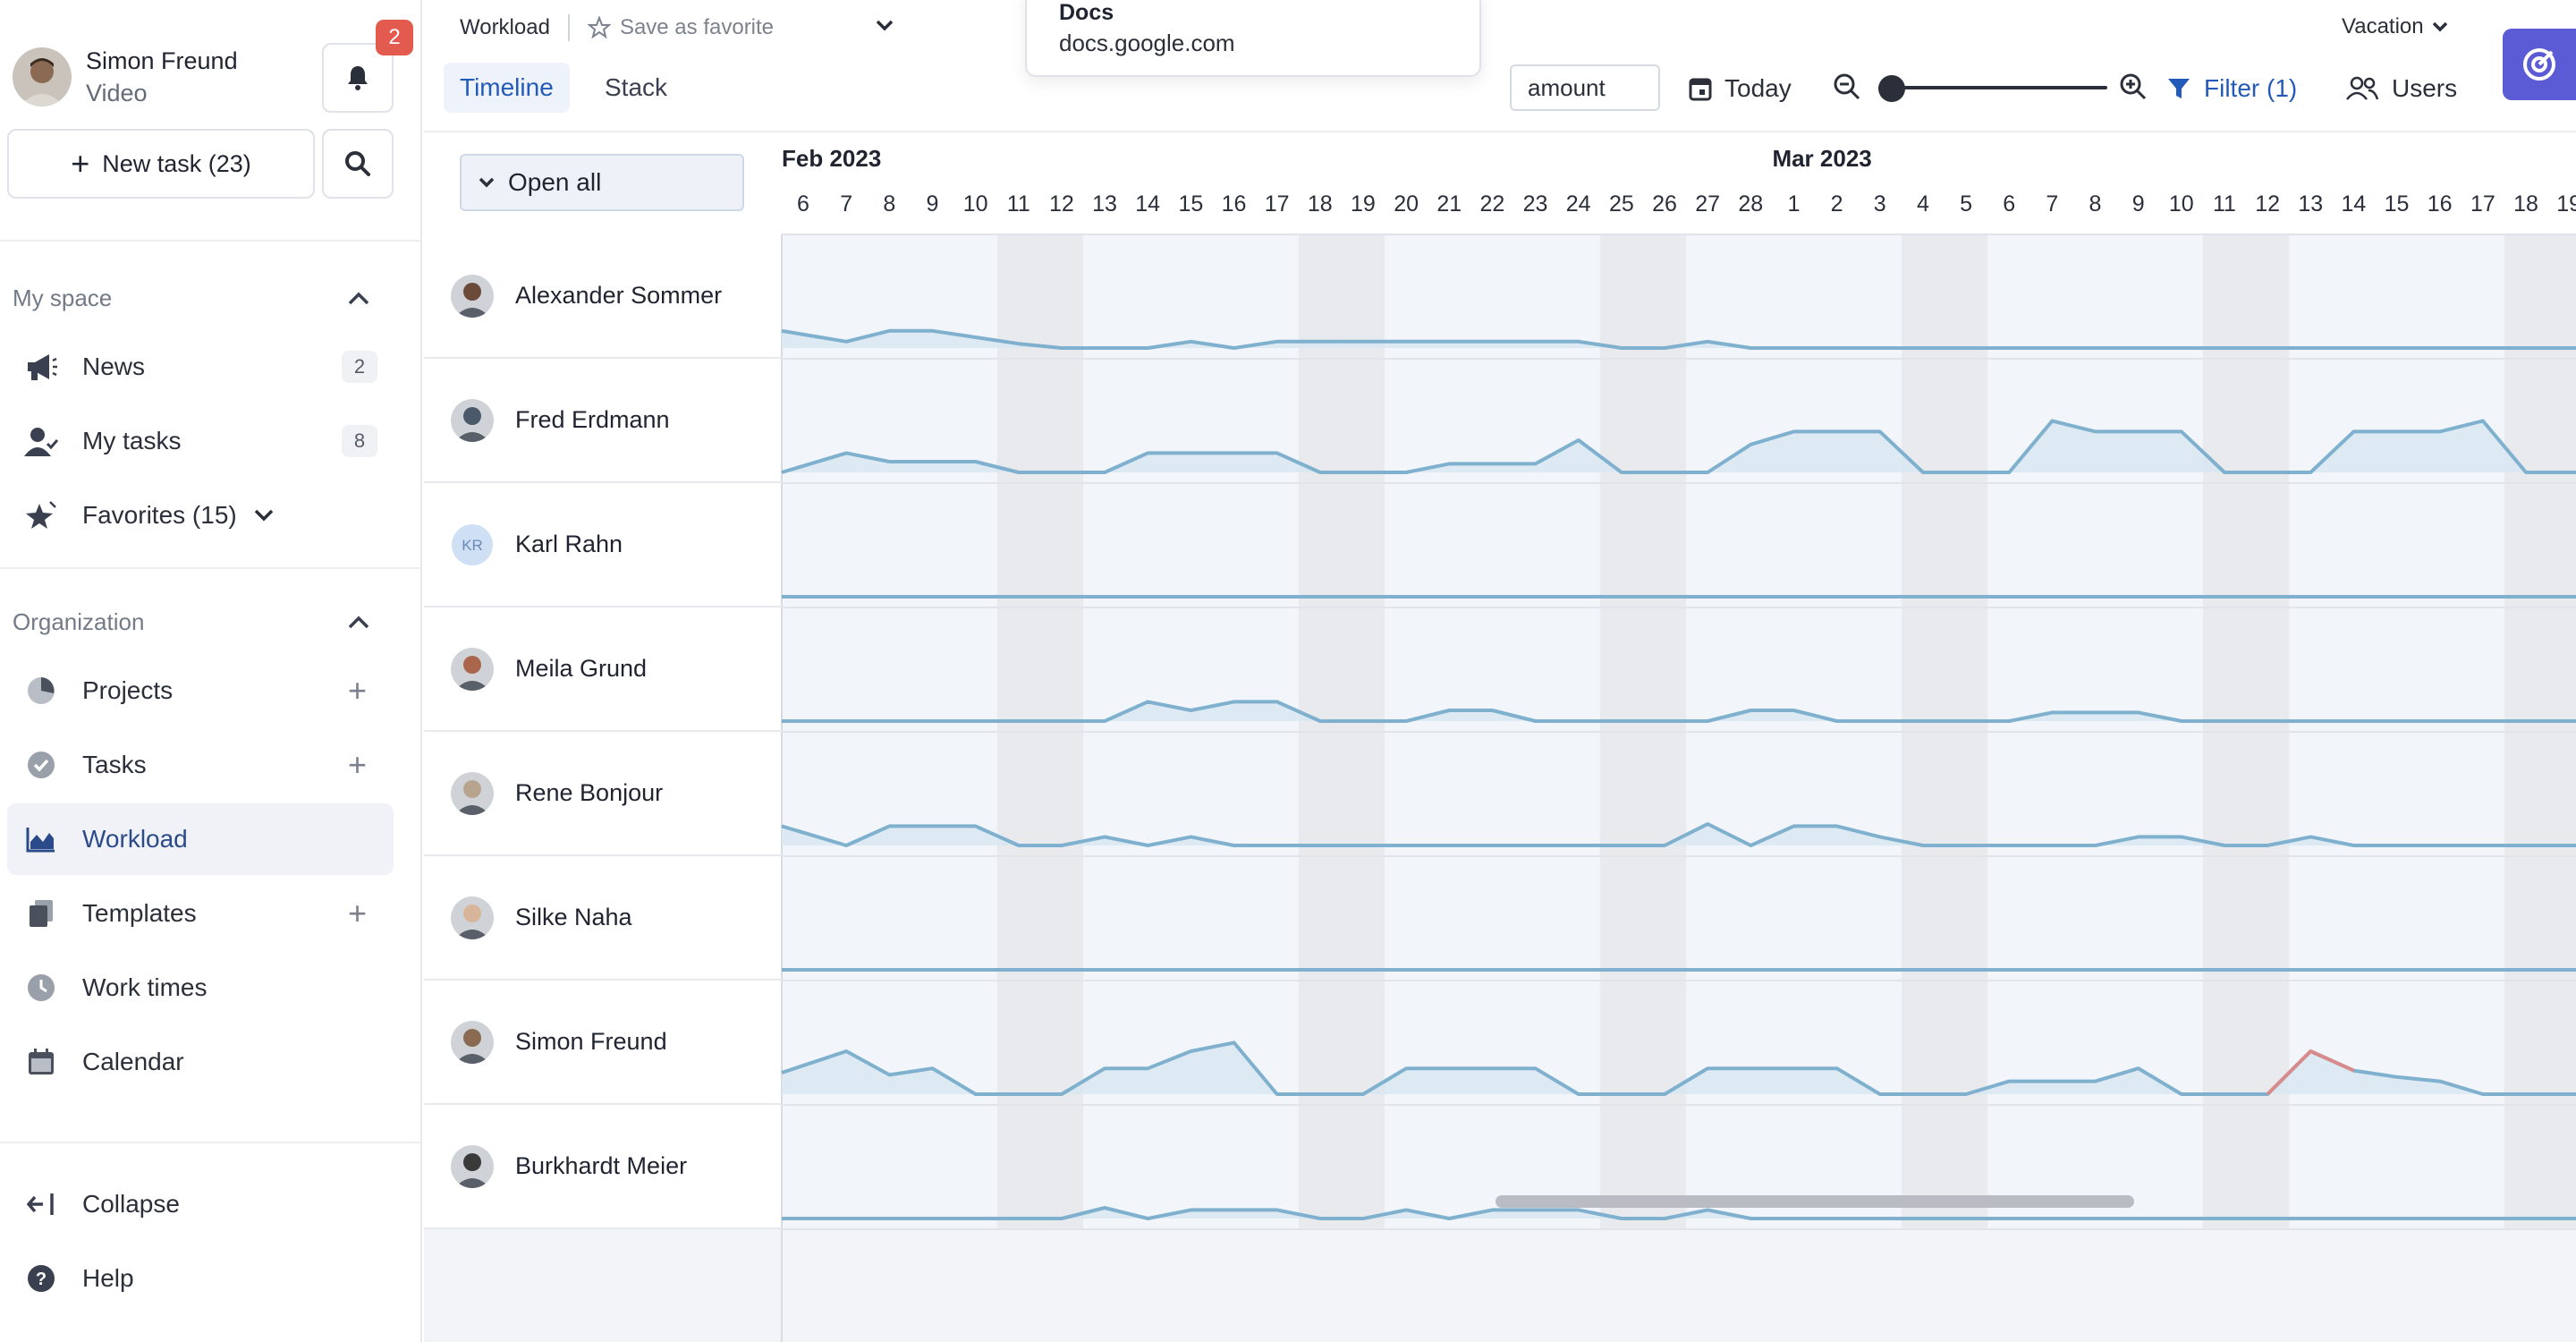 The width and height of the screenshot is (2576, 1342). Describe the element at coordinates (1815, 1202) in the screenshot. I see `horizontal-scrollbar` at that location.